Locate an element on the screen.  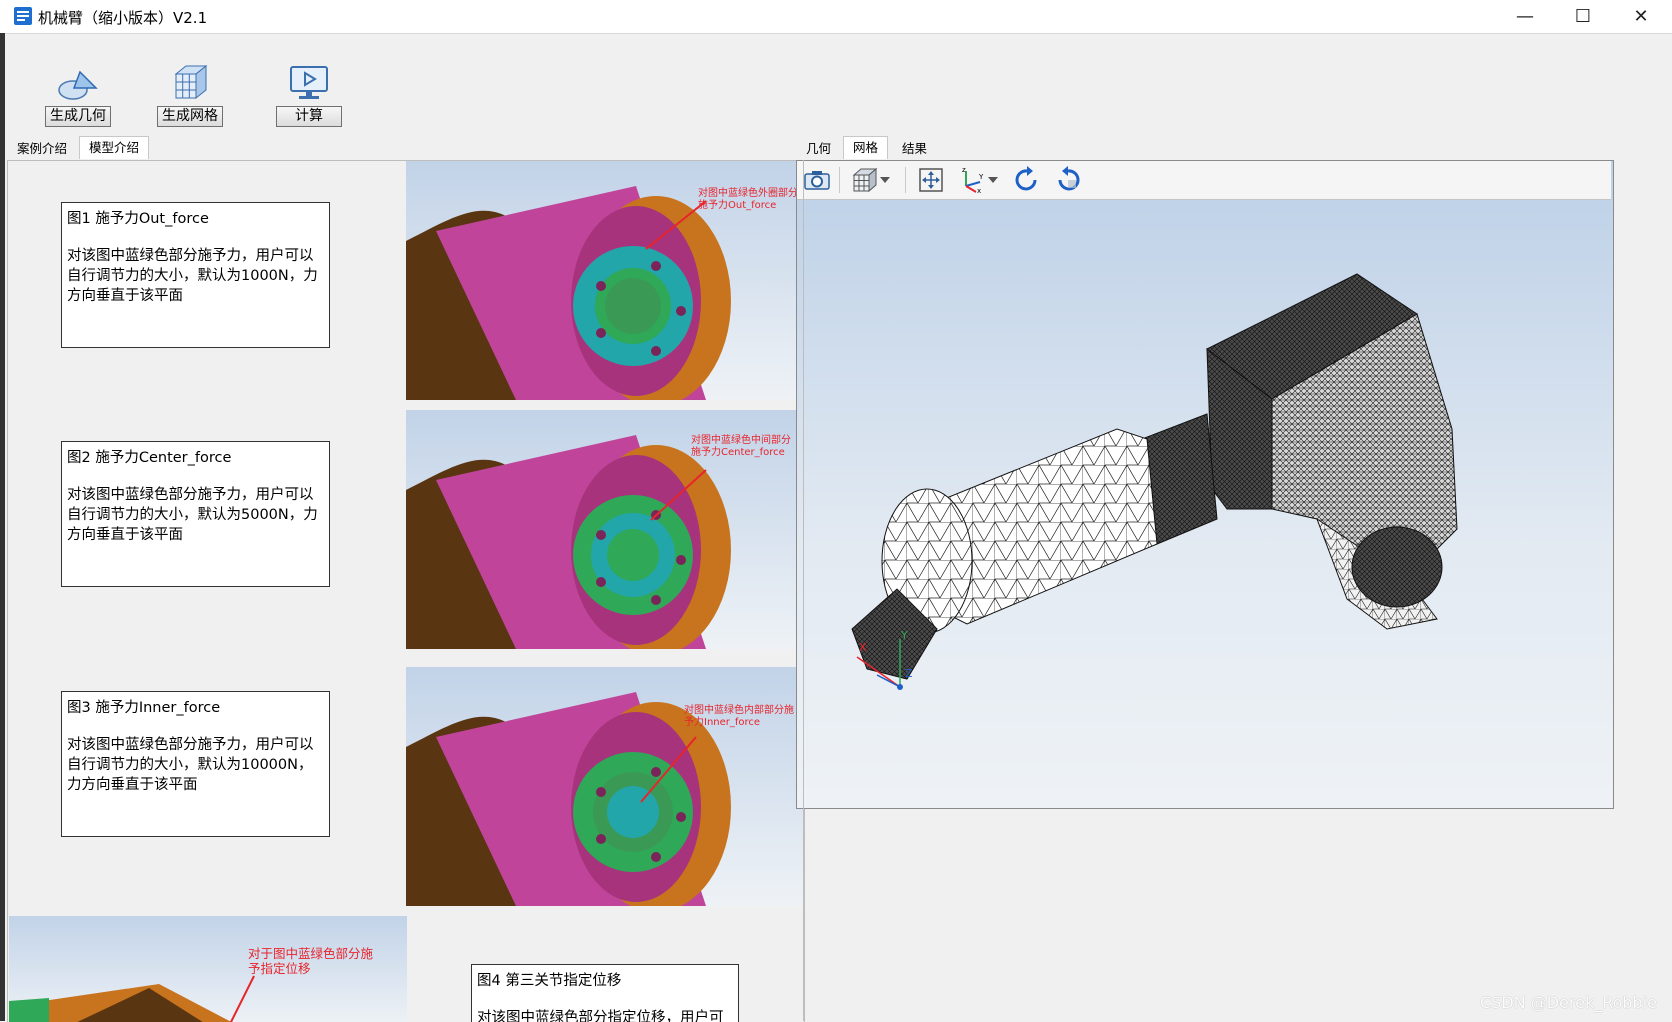
close-button: ✕ is located at coordinates (1641, 16).